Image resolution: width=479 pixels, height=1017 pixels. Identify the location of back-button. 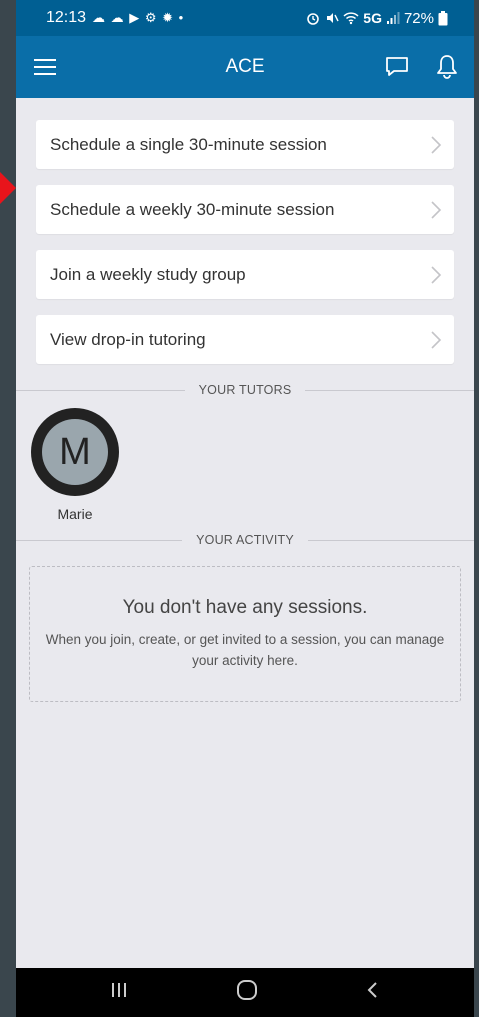
(373, 992).